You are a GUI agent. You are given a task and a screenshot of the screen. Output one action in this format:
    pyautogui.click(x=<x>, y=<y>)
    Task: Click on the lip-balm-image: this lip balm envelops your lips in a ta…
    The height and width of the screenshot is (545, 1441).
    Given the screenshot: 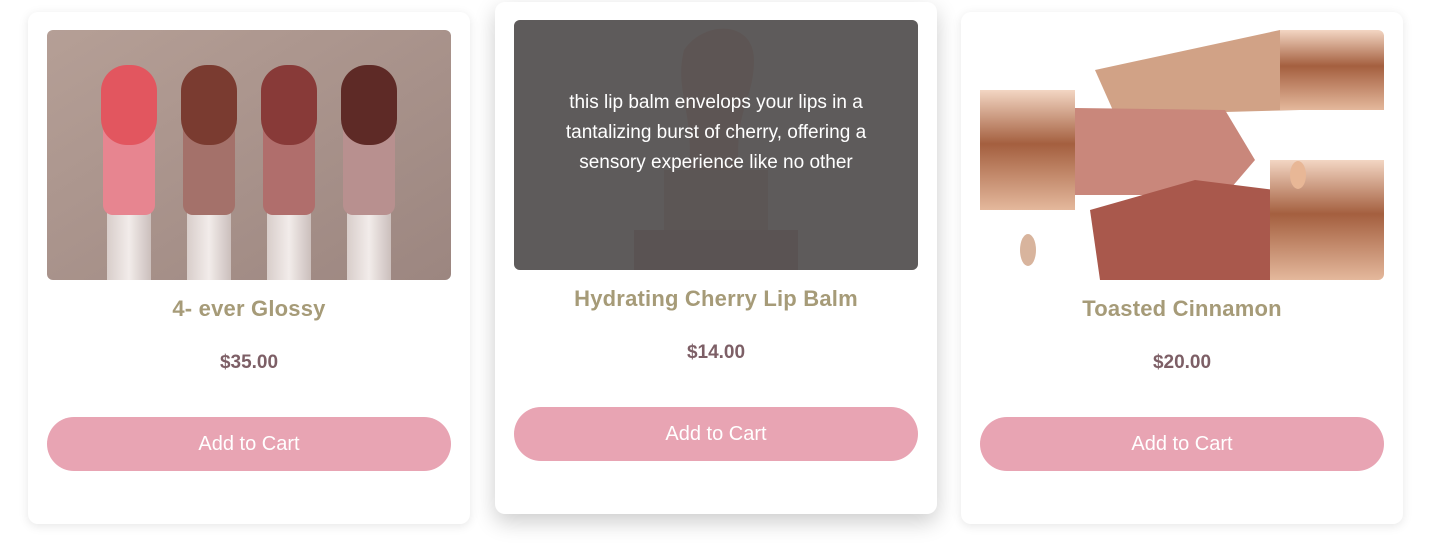 What is the action you would take?
    pyautogui.click(x=716, y=145)
    